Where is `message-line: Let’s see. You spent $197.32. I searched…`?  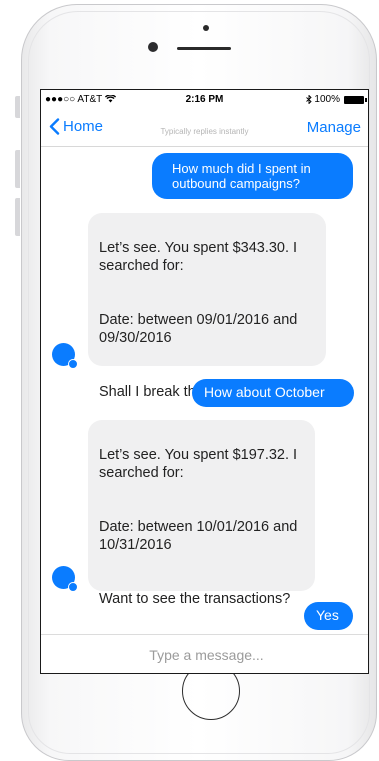
message-line: Let’s see. You spent $197.32. I searched… is located at coordinates (198, 464).